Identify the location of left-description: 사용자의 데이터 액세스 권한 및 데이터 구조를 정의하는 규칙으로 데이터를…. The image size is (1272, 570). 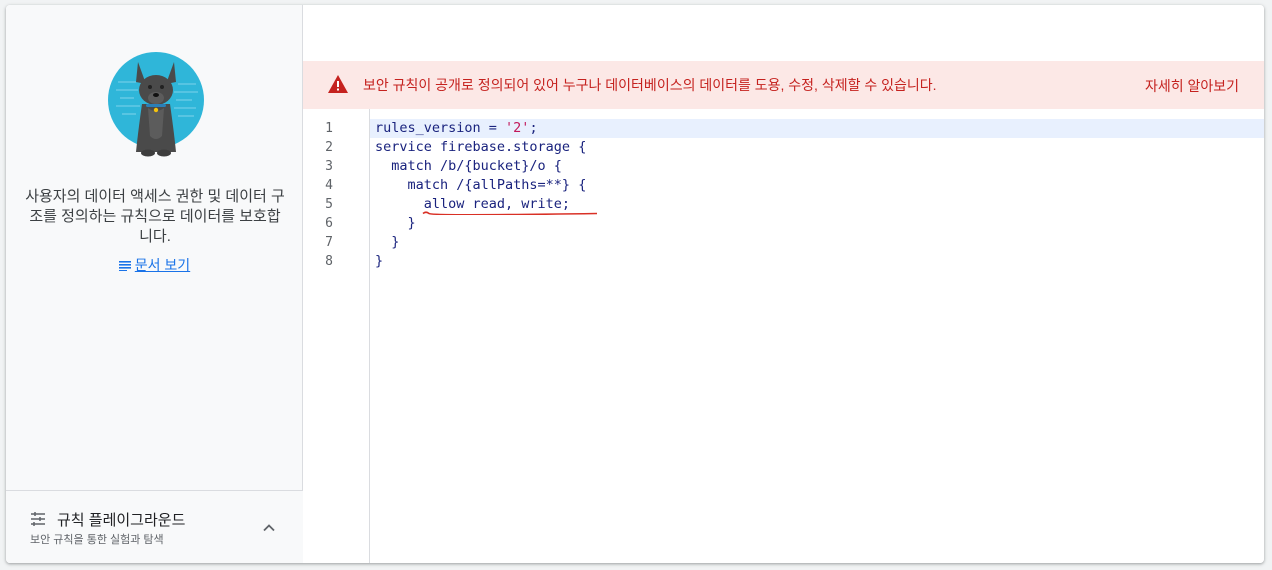
(155, 216).